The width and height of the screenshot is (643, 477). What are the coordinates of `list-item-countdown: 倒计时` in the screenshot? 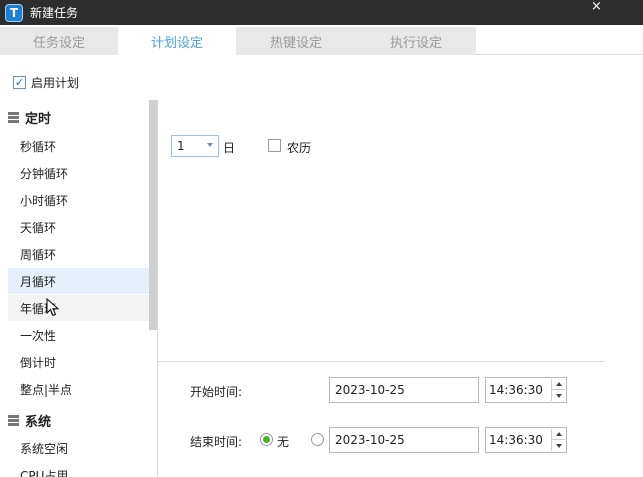 It's located at (78, 362).